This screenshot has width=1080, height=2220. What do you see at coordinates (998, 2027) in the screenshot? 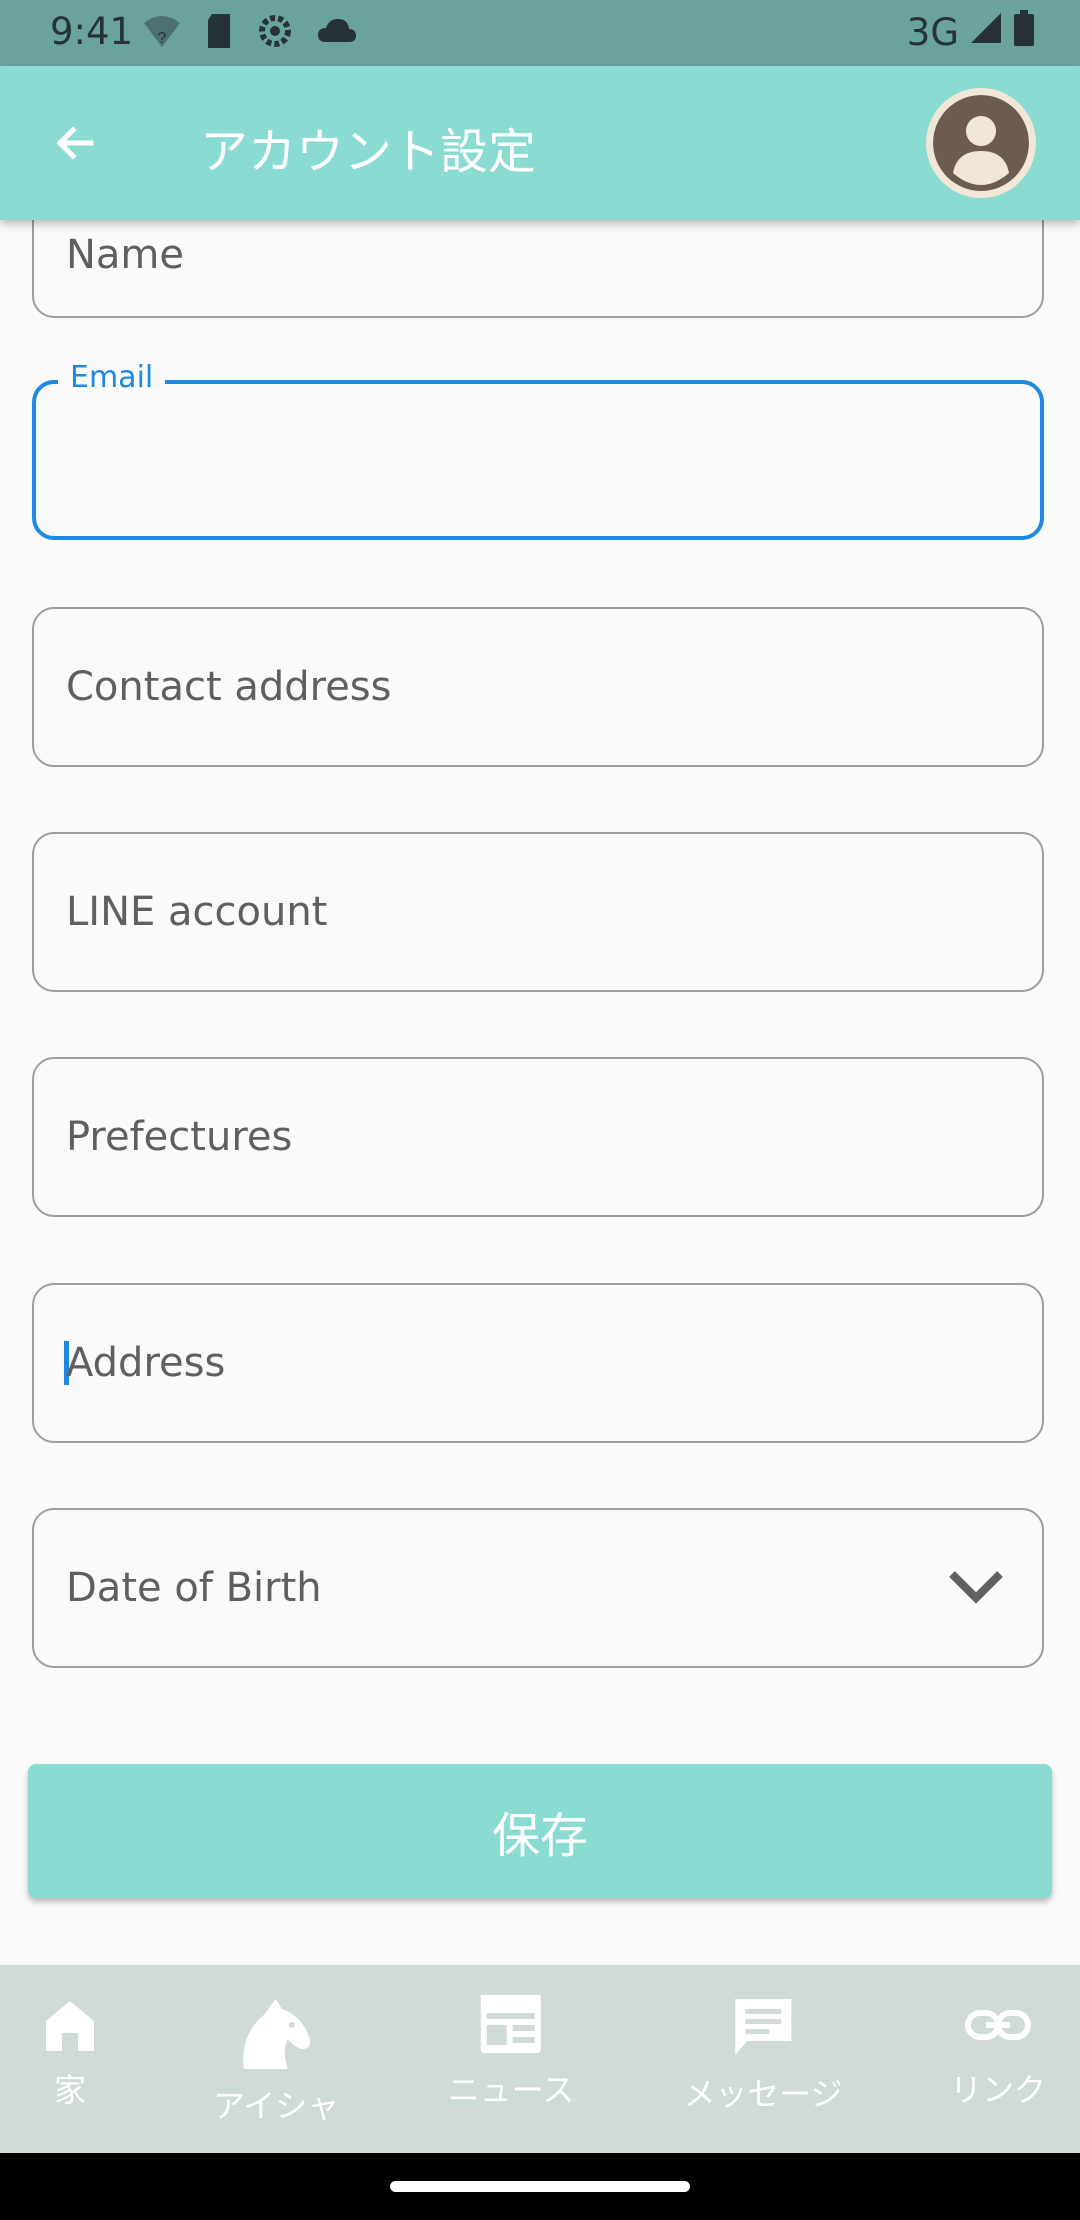
I see `link-icon` at bounding box center [998, 2027].